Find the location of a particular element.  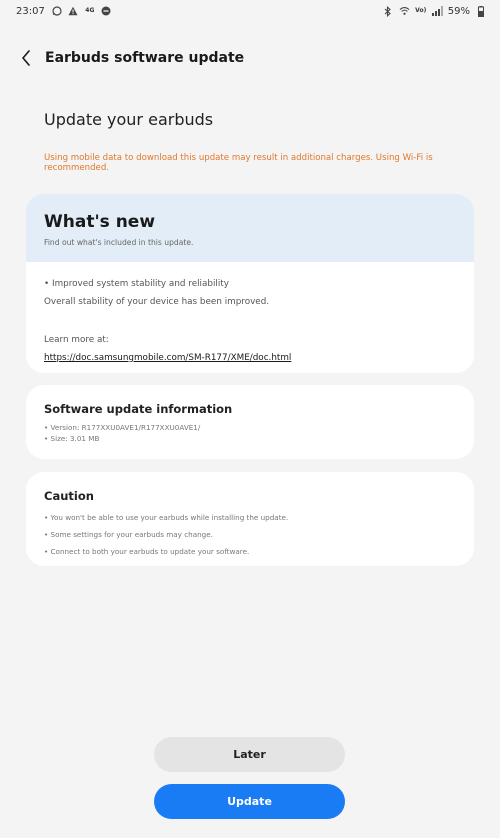

alert-icon is located at coordinates (73, 11).